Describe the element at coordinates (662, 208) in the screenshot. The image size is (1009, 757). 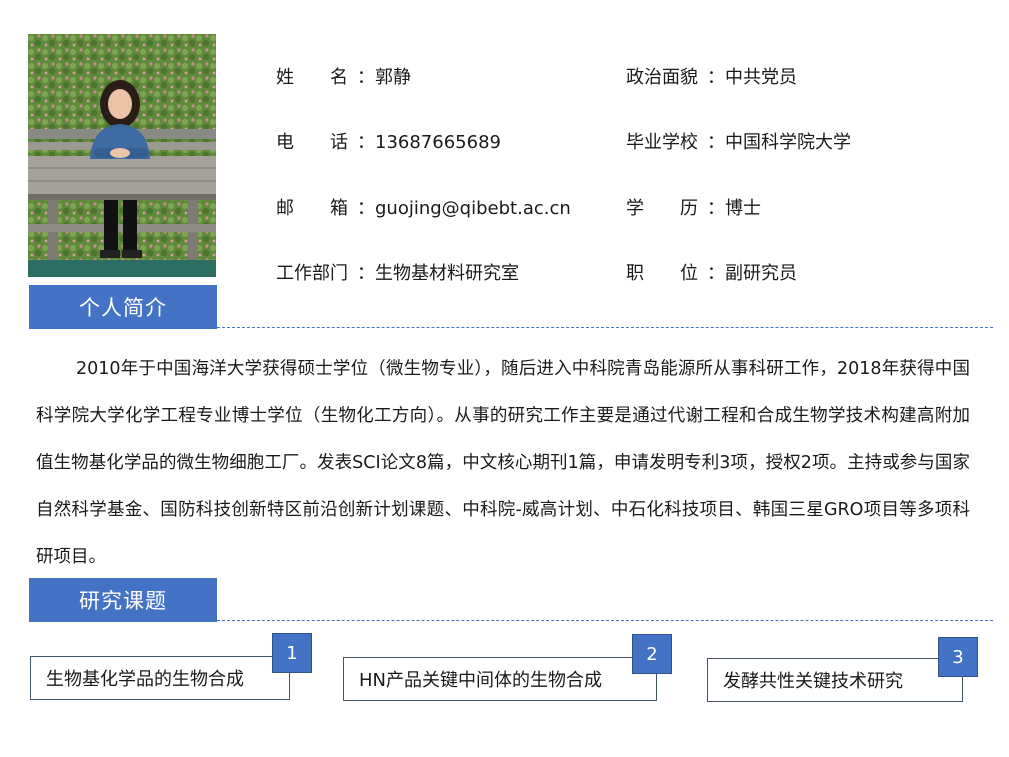
I see `field-label-text: 学历` at that location.